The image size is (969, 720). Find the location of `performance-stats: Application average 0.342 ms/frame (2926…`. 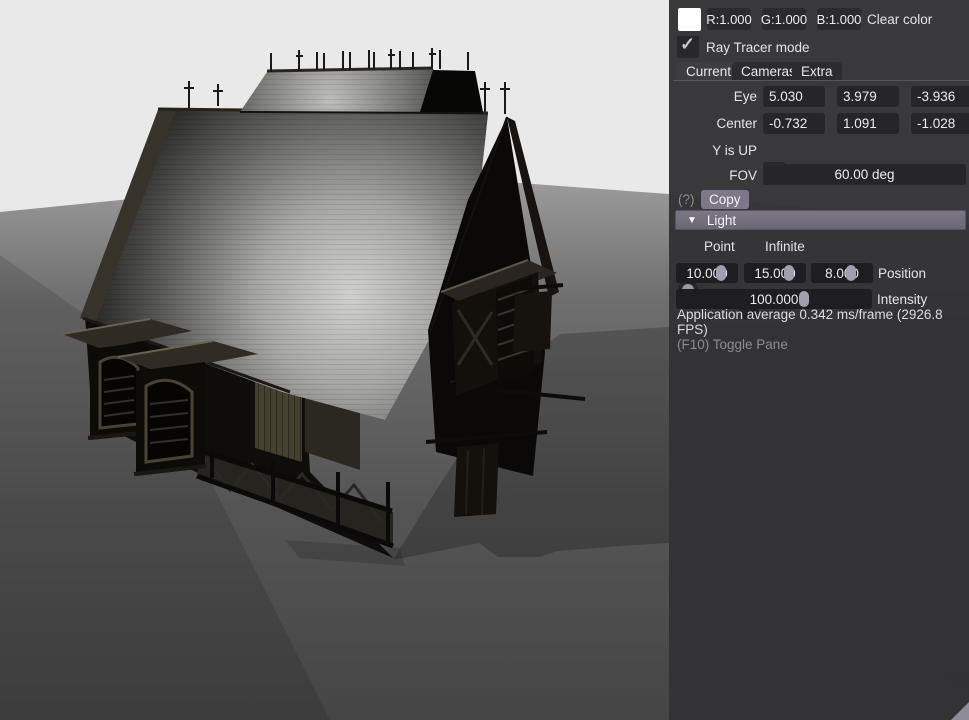

performance-stats: Application average 0.342 ms/frame (2926… is located at coordinates (810, 322).